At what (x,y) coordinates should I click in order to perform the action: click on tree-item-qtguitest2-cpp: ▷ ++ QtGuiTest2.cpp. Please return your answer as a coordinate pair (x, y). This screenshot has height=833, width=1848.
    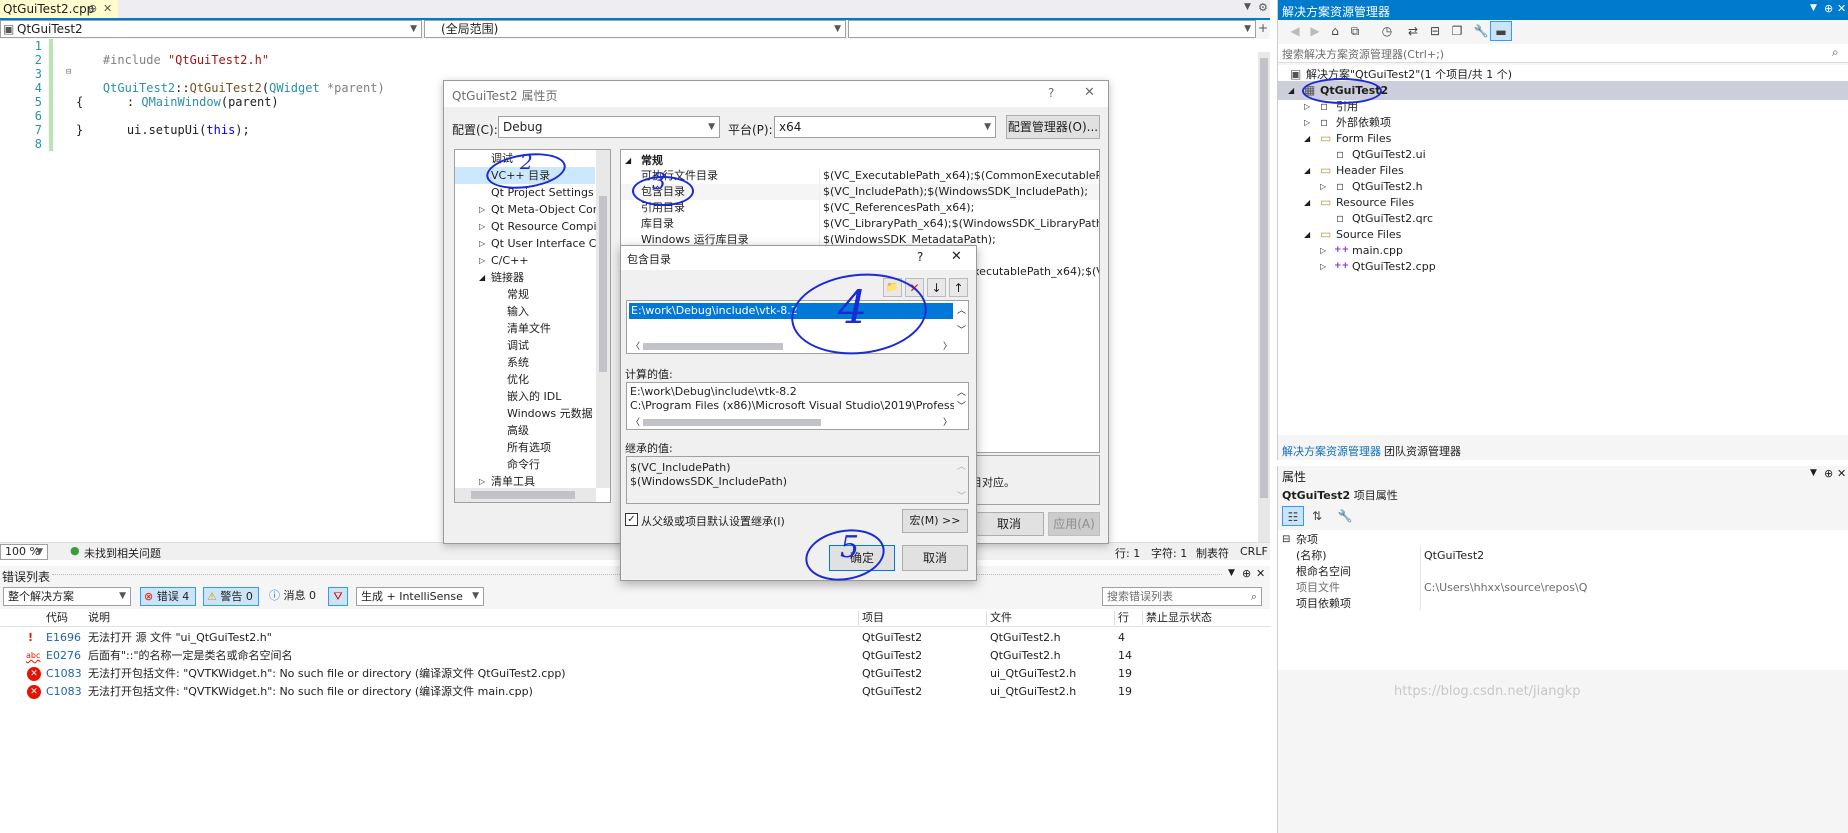
    Looking at the image, I should click on (1563, 266).